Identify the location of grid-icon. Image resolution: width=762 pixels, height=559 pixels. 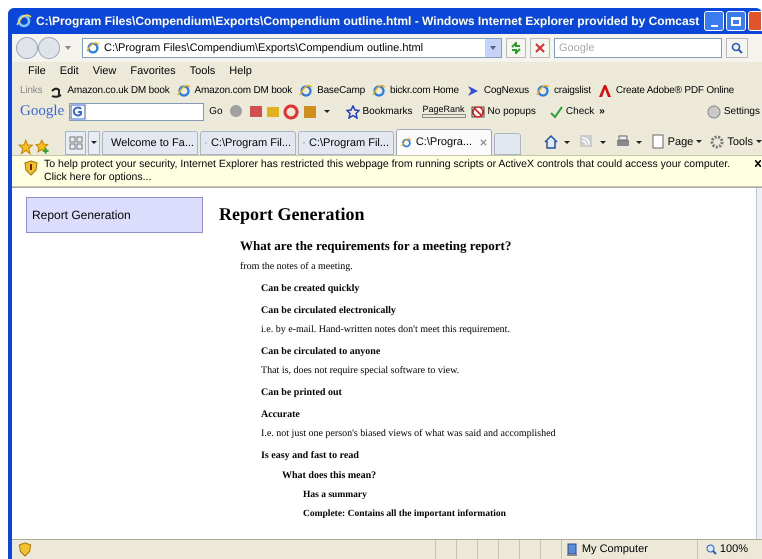
(75, 143).